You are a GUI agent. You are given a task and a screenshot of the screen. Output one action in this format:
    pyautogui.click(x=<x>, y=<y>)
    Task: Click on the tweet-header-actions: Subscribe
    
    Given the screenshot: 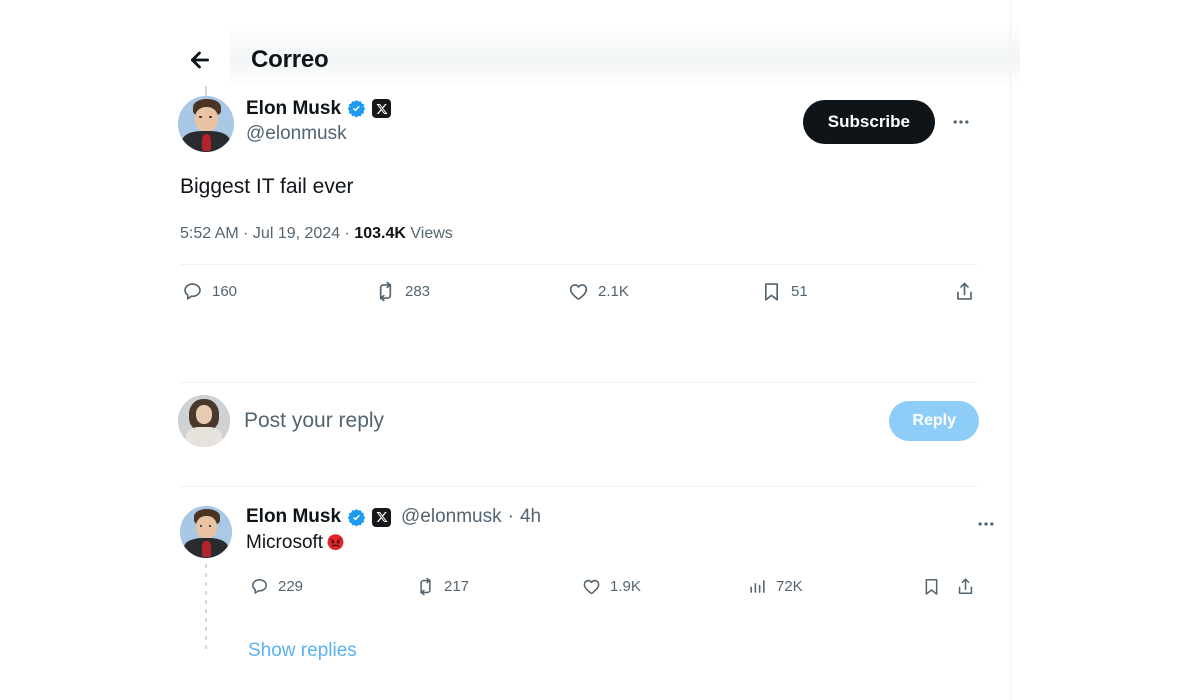 What is the action you would take?
    pyautogui.click(x=890, y=122)
    